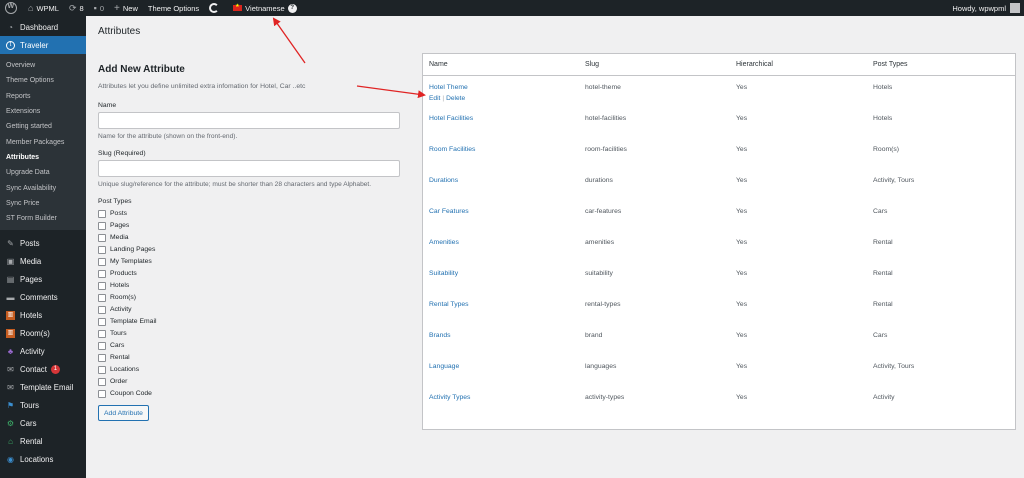 The image size is (1024, 478). What do you see at coordinates (451, 118) in the screenshot?
I see `attribute-name-link: Hotel Facilities` at bounding box center [451, 118].